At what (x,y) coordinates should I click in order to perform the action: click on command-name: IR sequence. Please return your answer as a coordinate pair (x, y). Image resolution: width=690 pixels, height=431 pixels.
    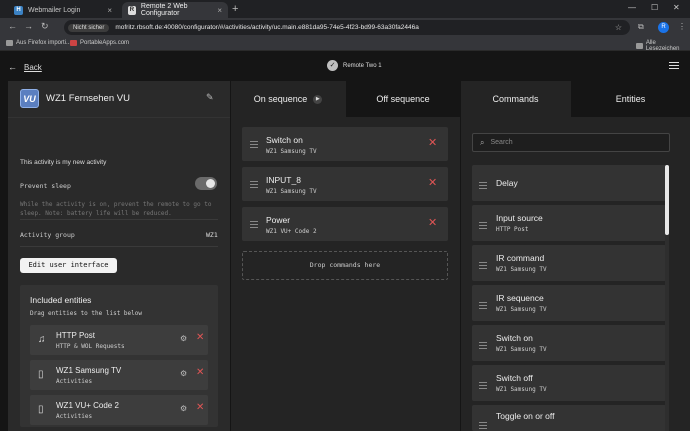
    Looking at the image, I should click on (520, 298).